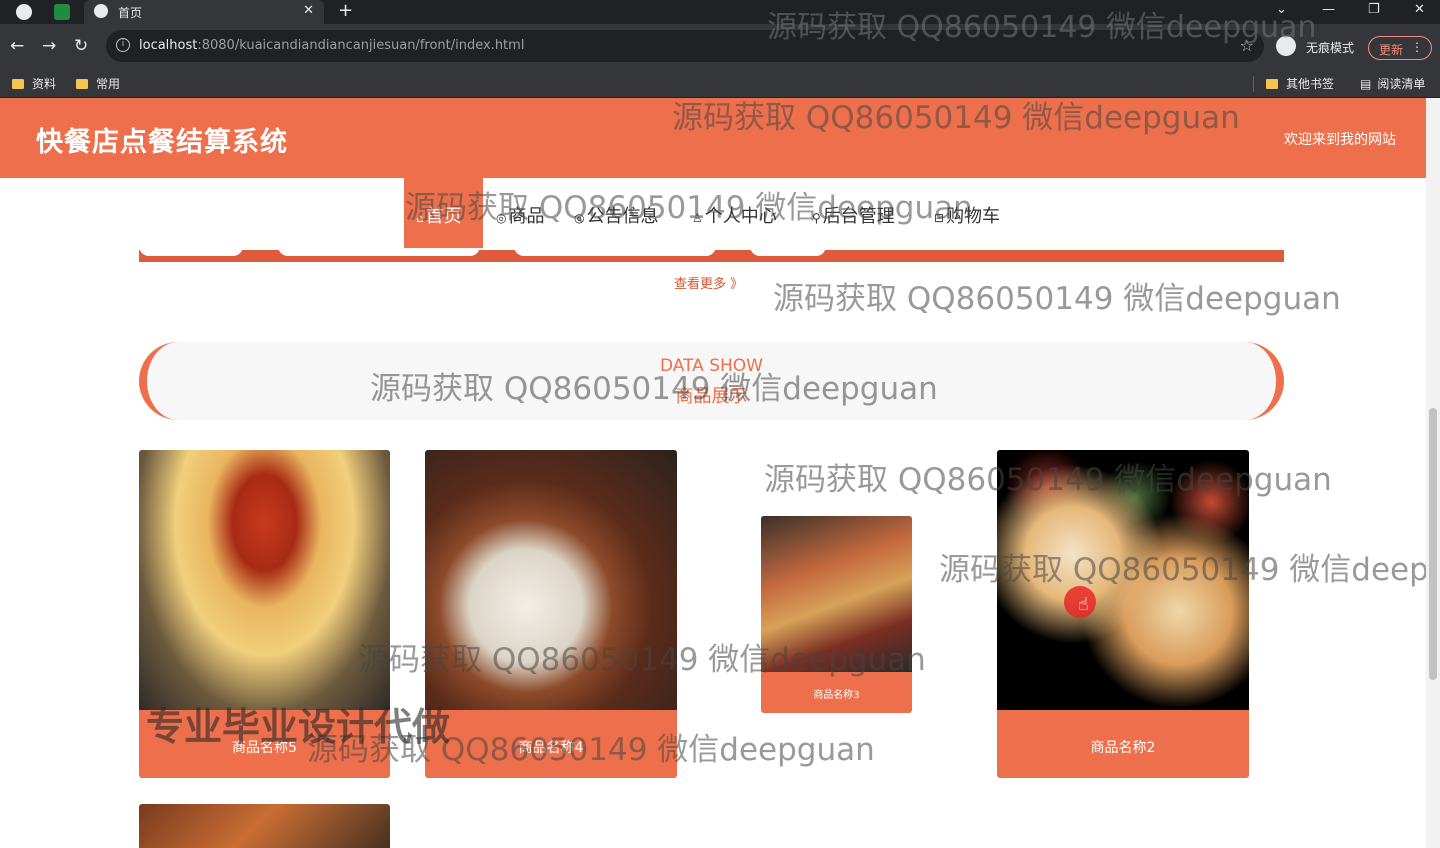 The image size is (1440, 848). I want to click on tab-title: 首页, so click(130, 13).